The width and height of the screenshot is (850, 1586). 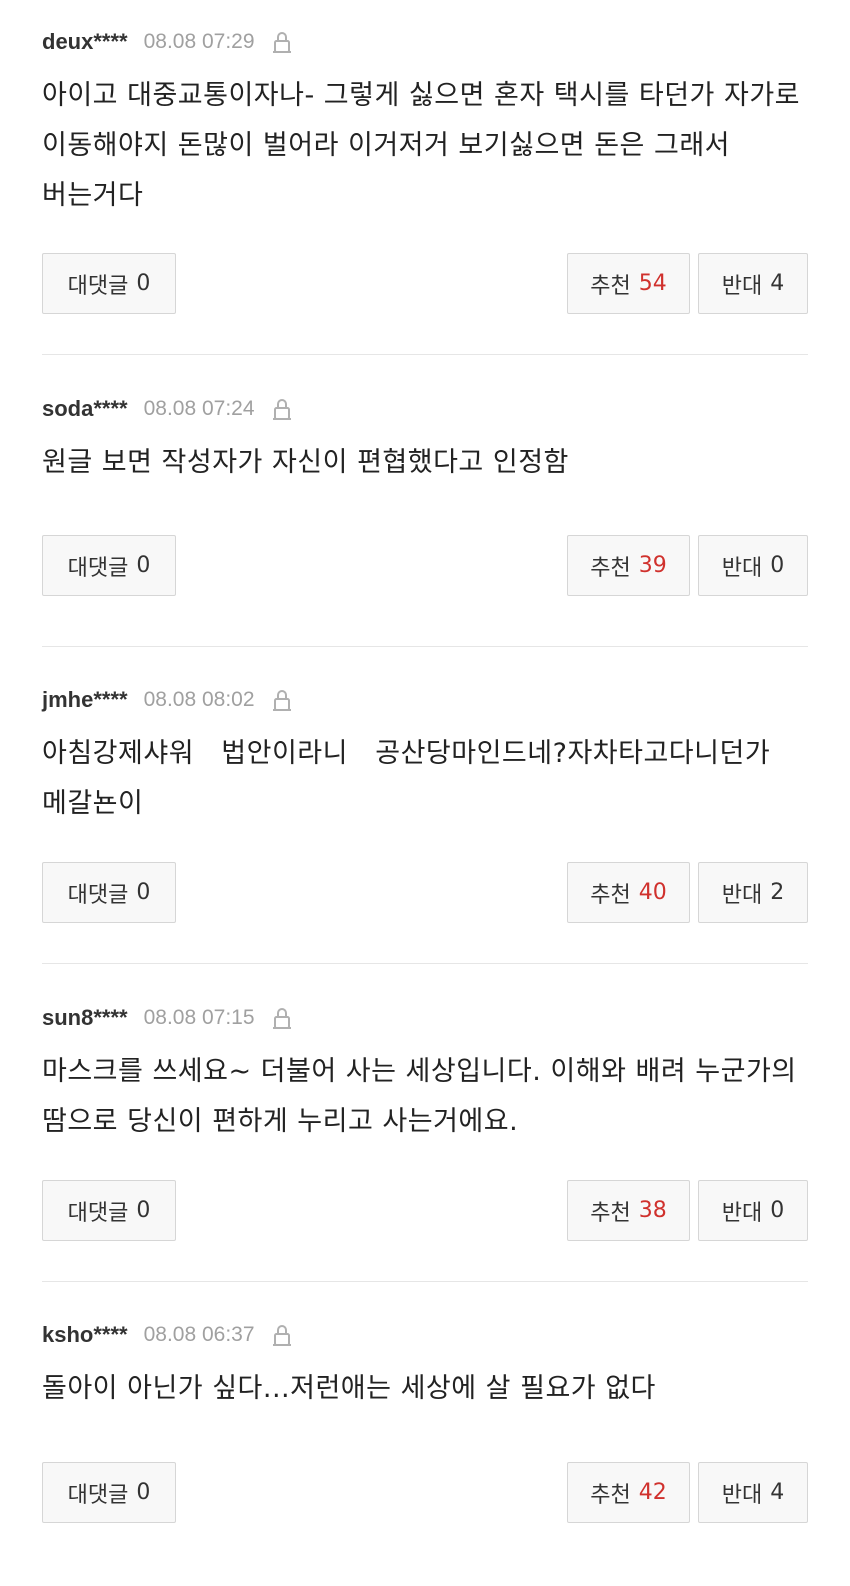 I want to click on dislike-button: 반대 2, so click(x=753, y=892).